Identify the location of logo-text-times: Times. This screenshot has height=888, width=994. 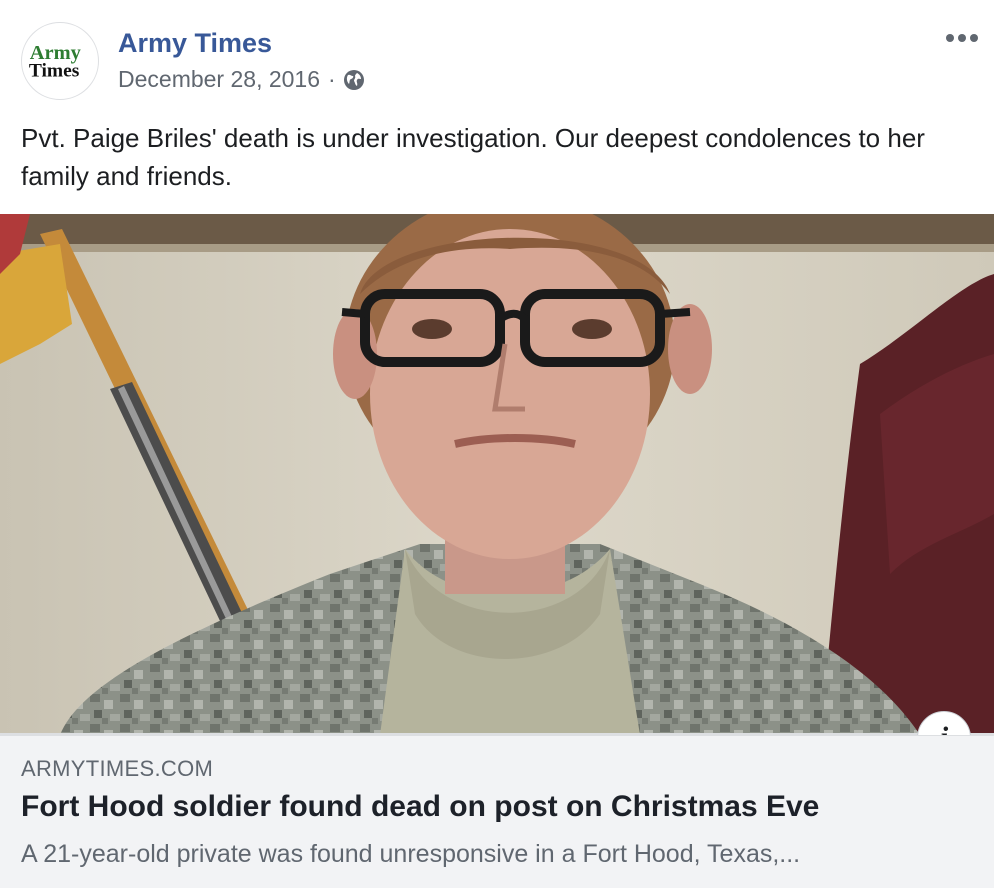
(54, 71).